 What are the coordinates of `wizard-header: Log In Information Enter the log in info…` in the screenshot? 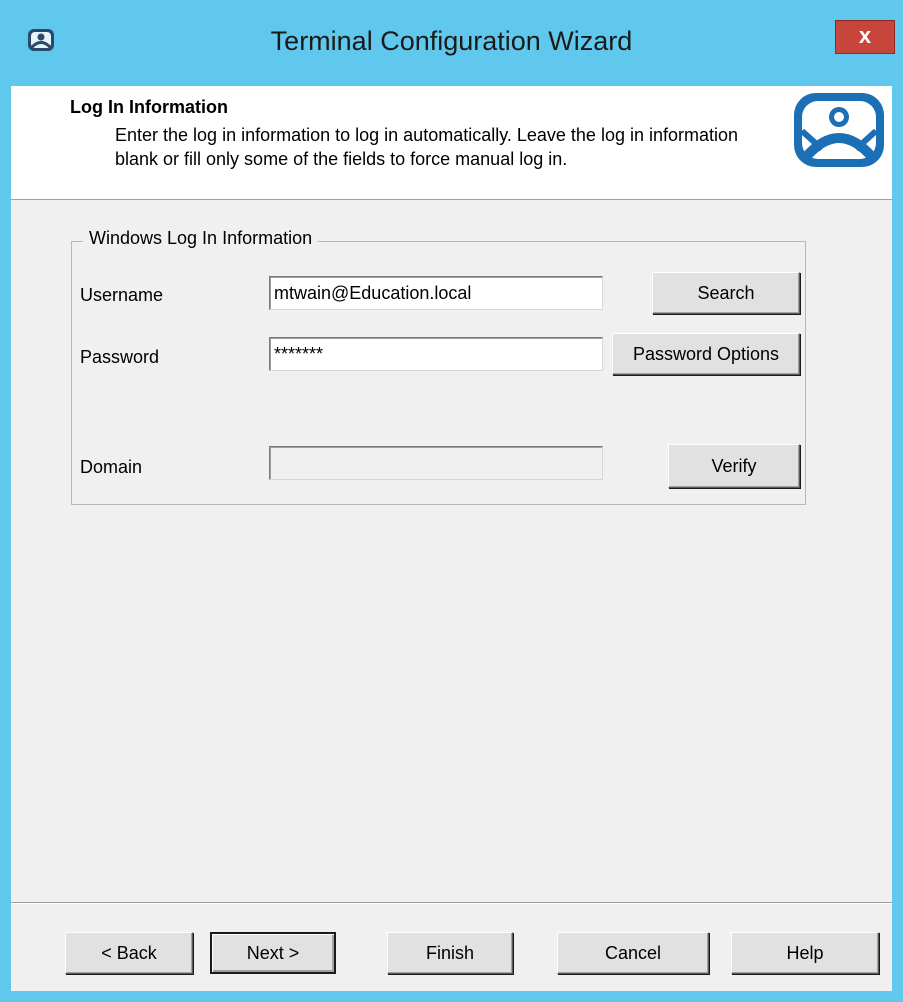 It's located at (451, 143).